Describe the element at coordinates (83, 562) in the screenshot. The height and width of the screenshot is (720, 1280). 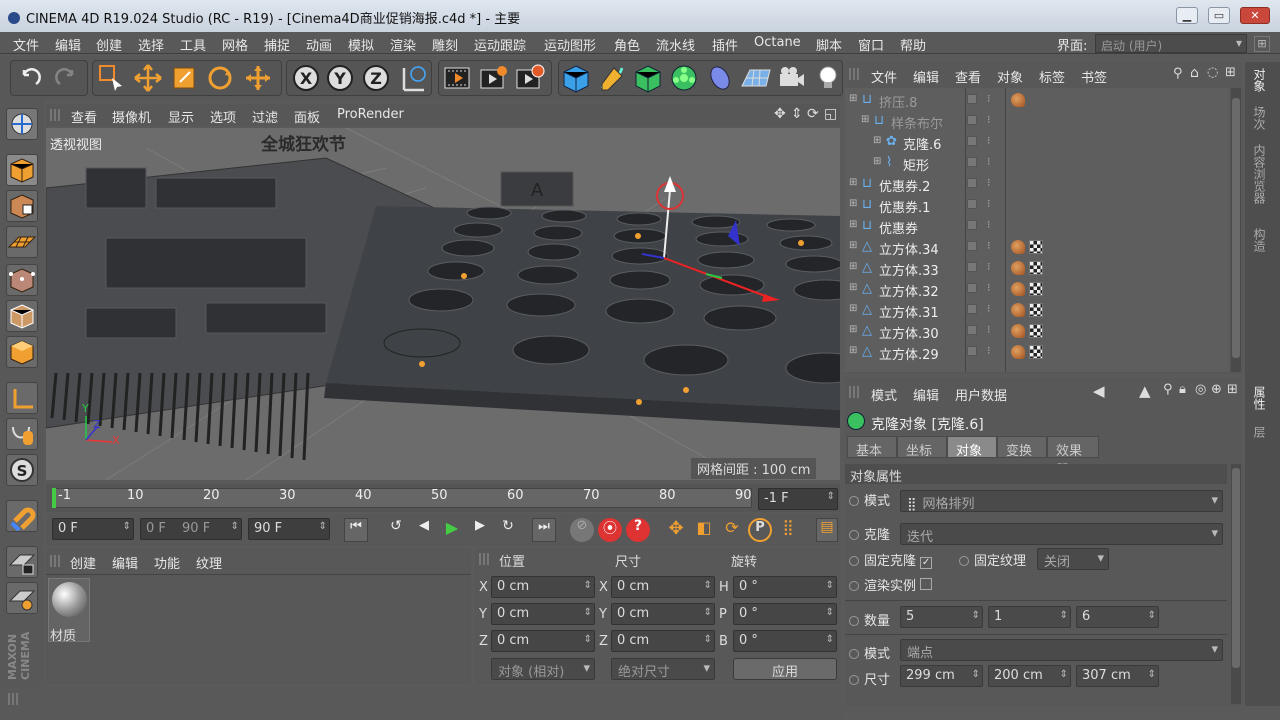
I see `material-menu-create: 创建` at that location.